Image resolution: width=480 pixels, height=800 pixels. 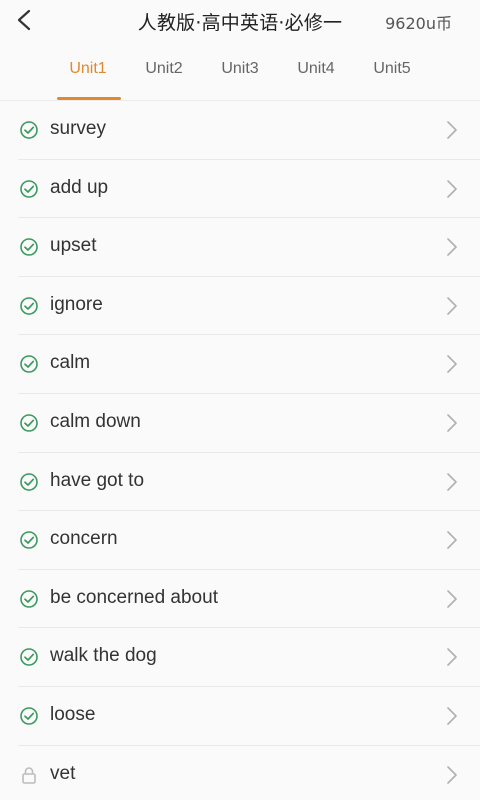 I want to click on word-row: upset, so click(x=240, y=247).